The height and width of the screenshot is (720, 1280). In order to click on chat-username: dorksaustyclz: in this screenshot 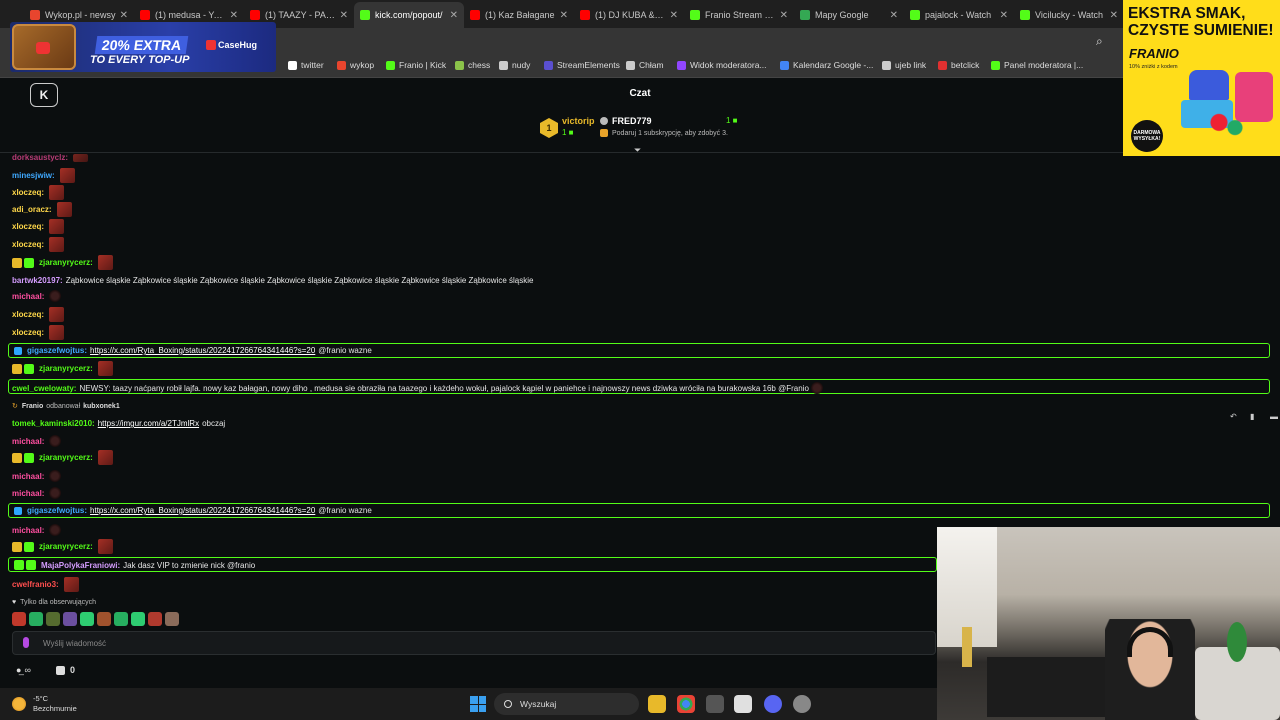, I will do `click(40, 157)`.